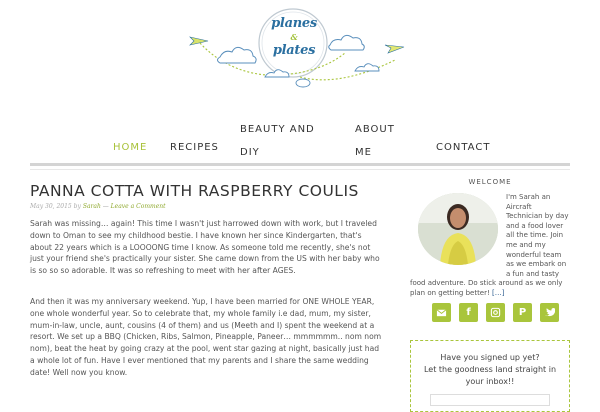 Image resolution: width=600 pixels, height=412 pixels. I want to click on pinterest-icon: P, so click(522, 312).